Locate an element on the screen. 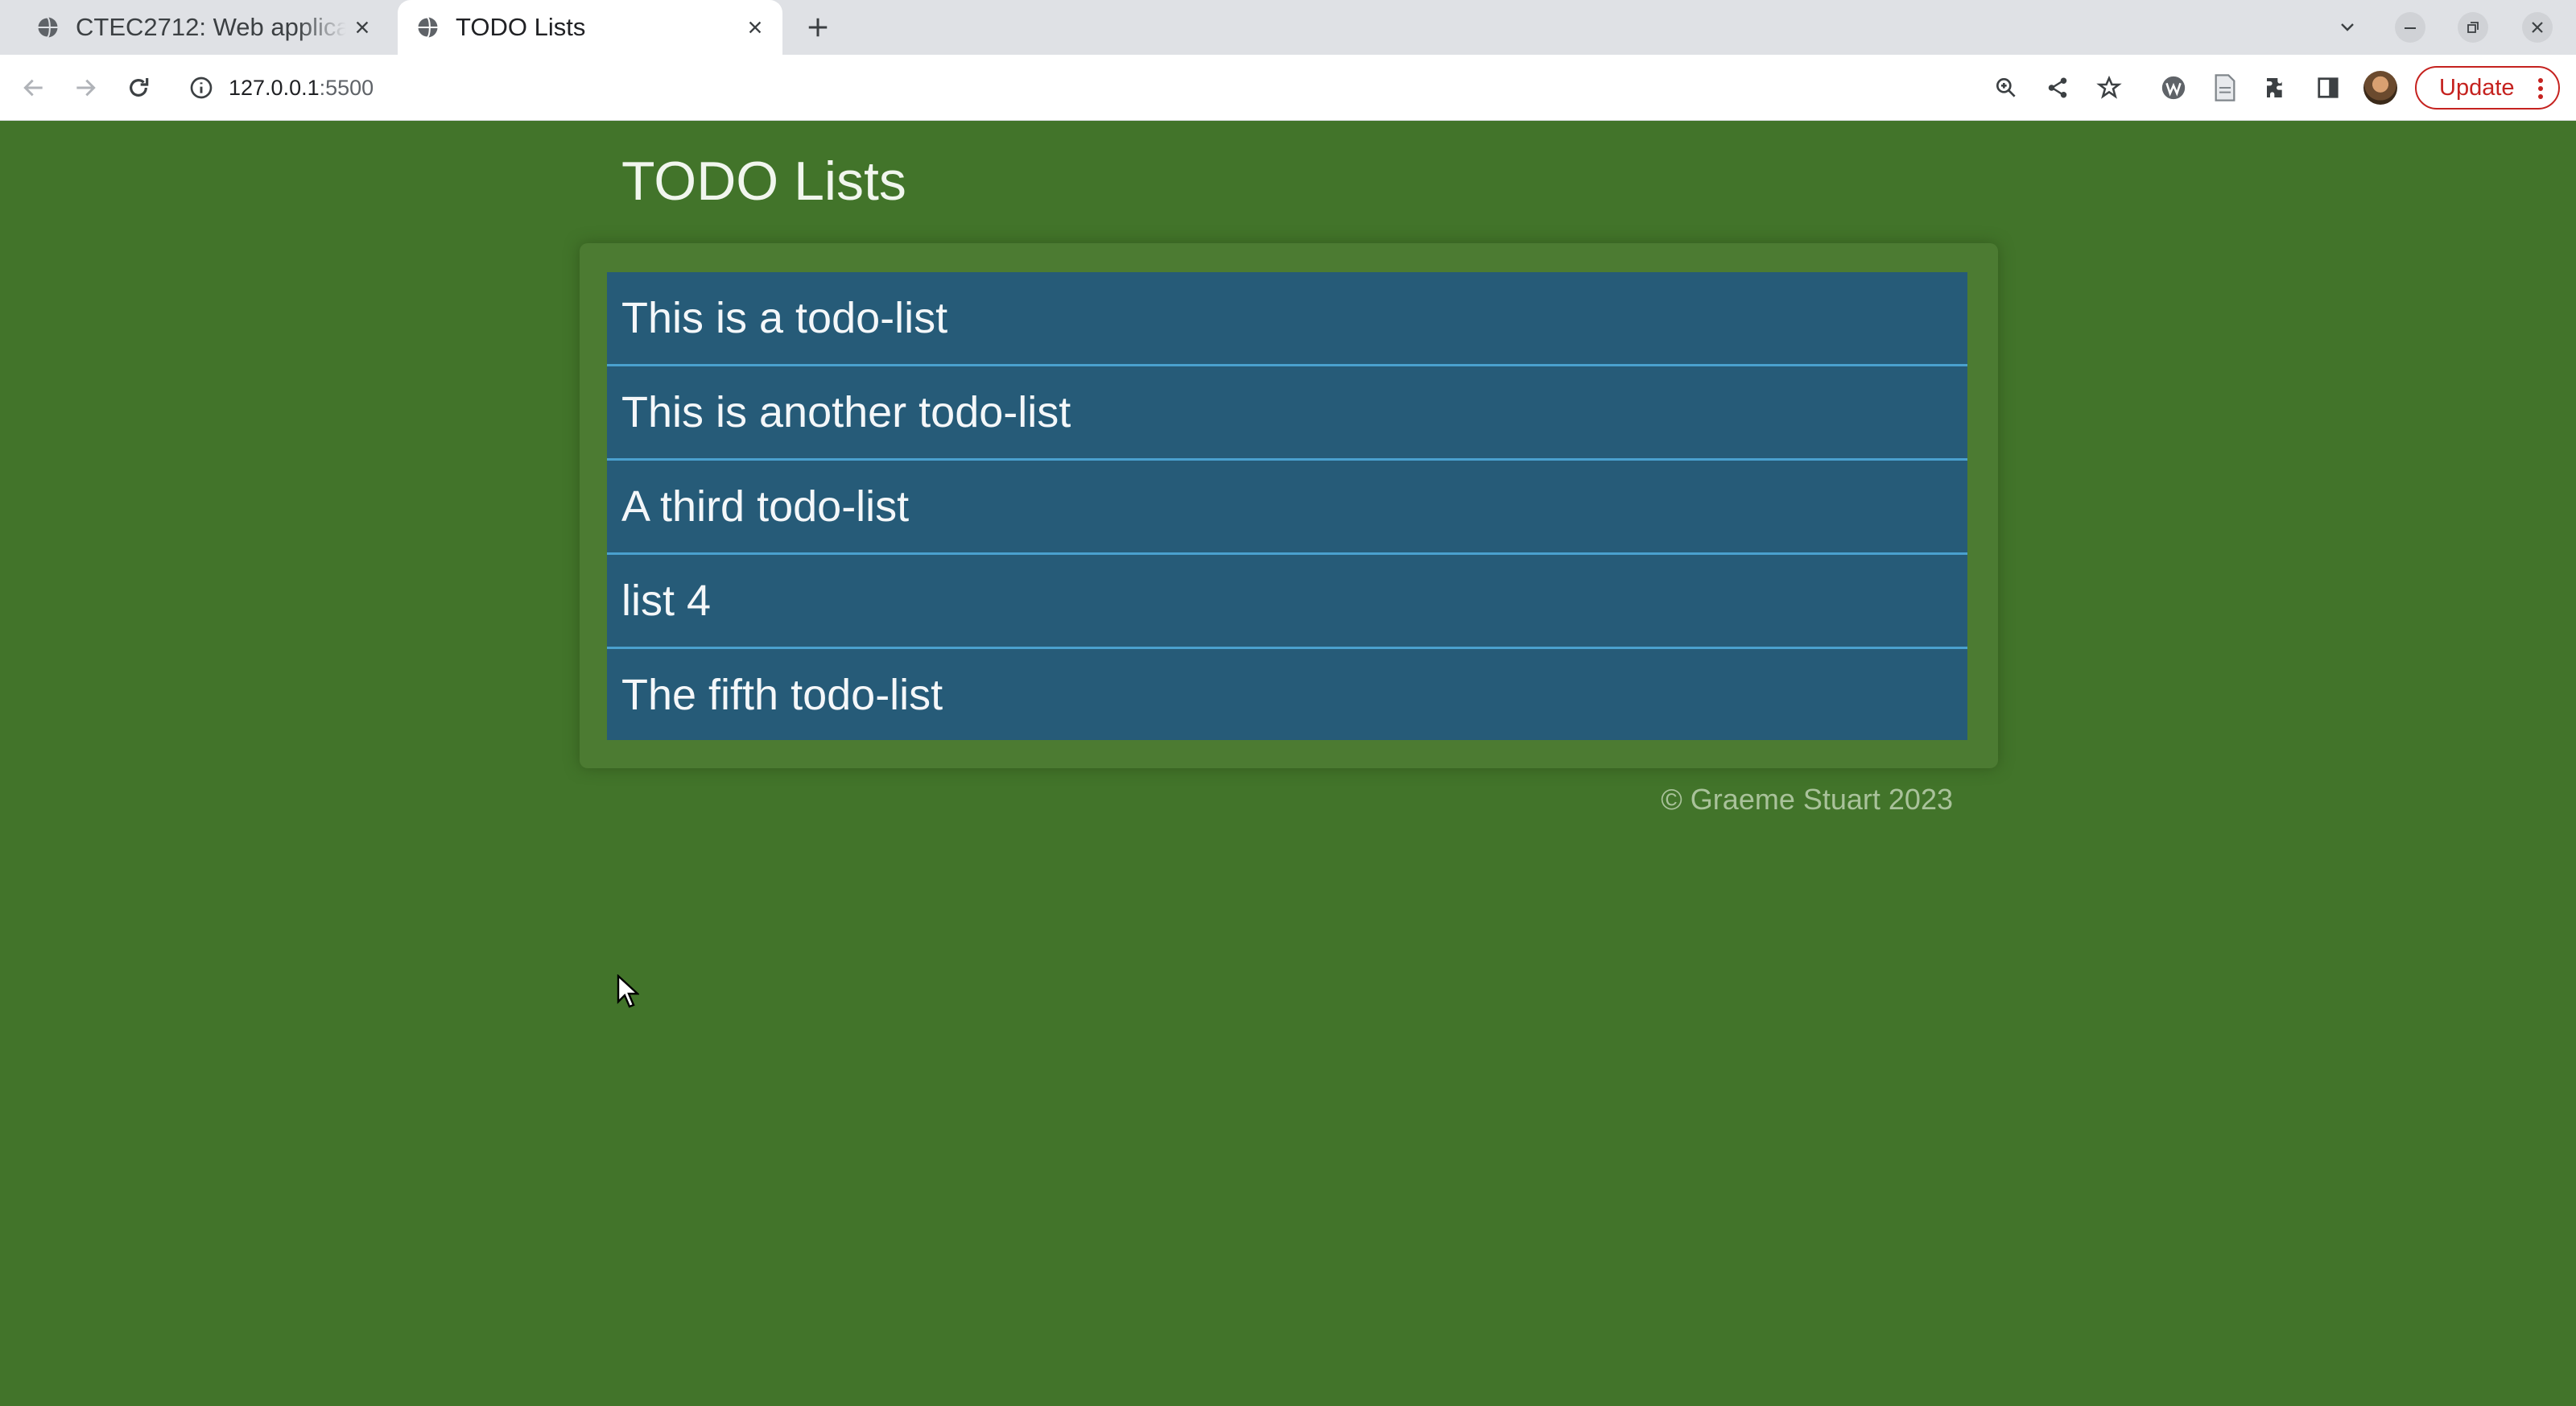 This screenshot has width=2576, height=1406. todo-list-item: A third todo-list is located at coordinates (1287, 508).